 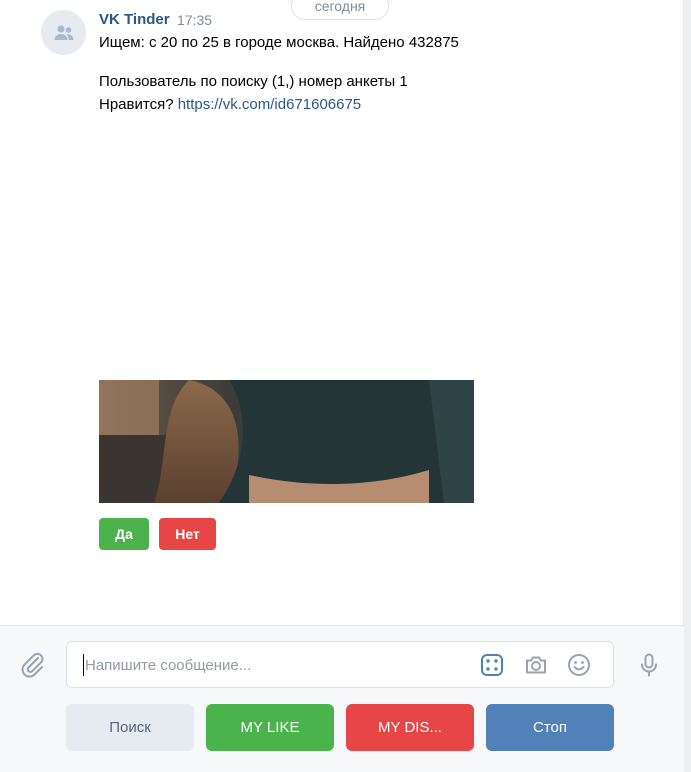 I want to click on message-input, so click(x=273, y=665).